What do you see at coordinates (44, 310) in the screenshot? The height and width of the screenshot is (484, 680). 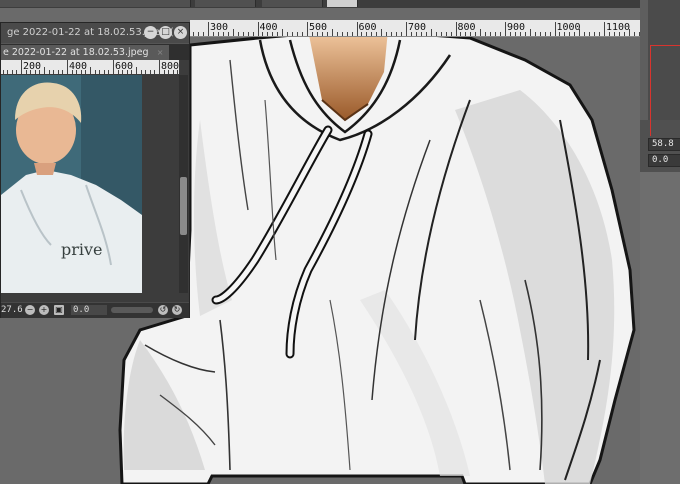 I see `zoom-in-icon: +` at bounding box center [44, 310].